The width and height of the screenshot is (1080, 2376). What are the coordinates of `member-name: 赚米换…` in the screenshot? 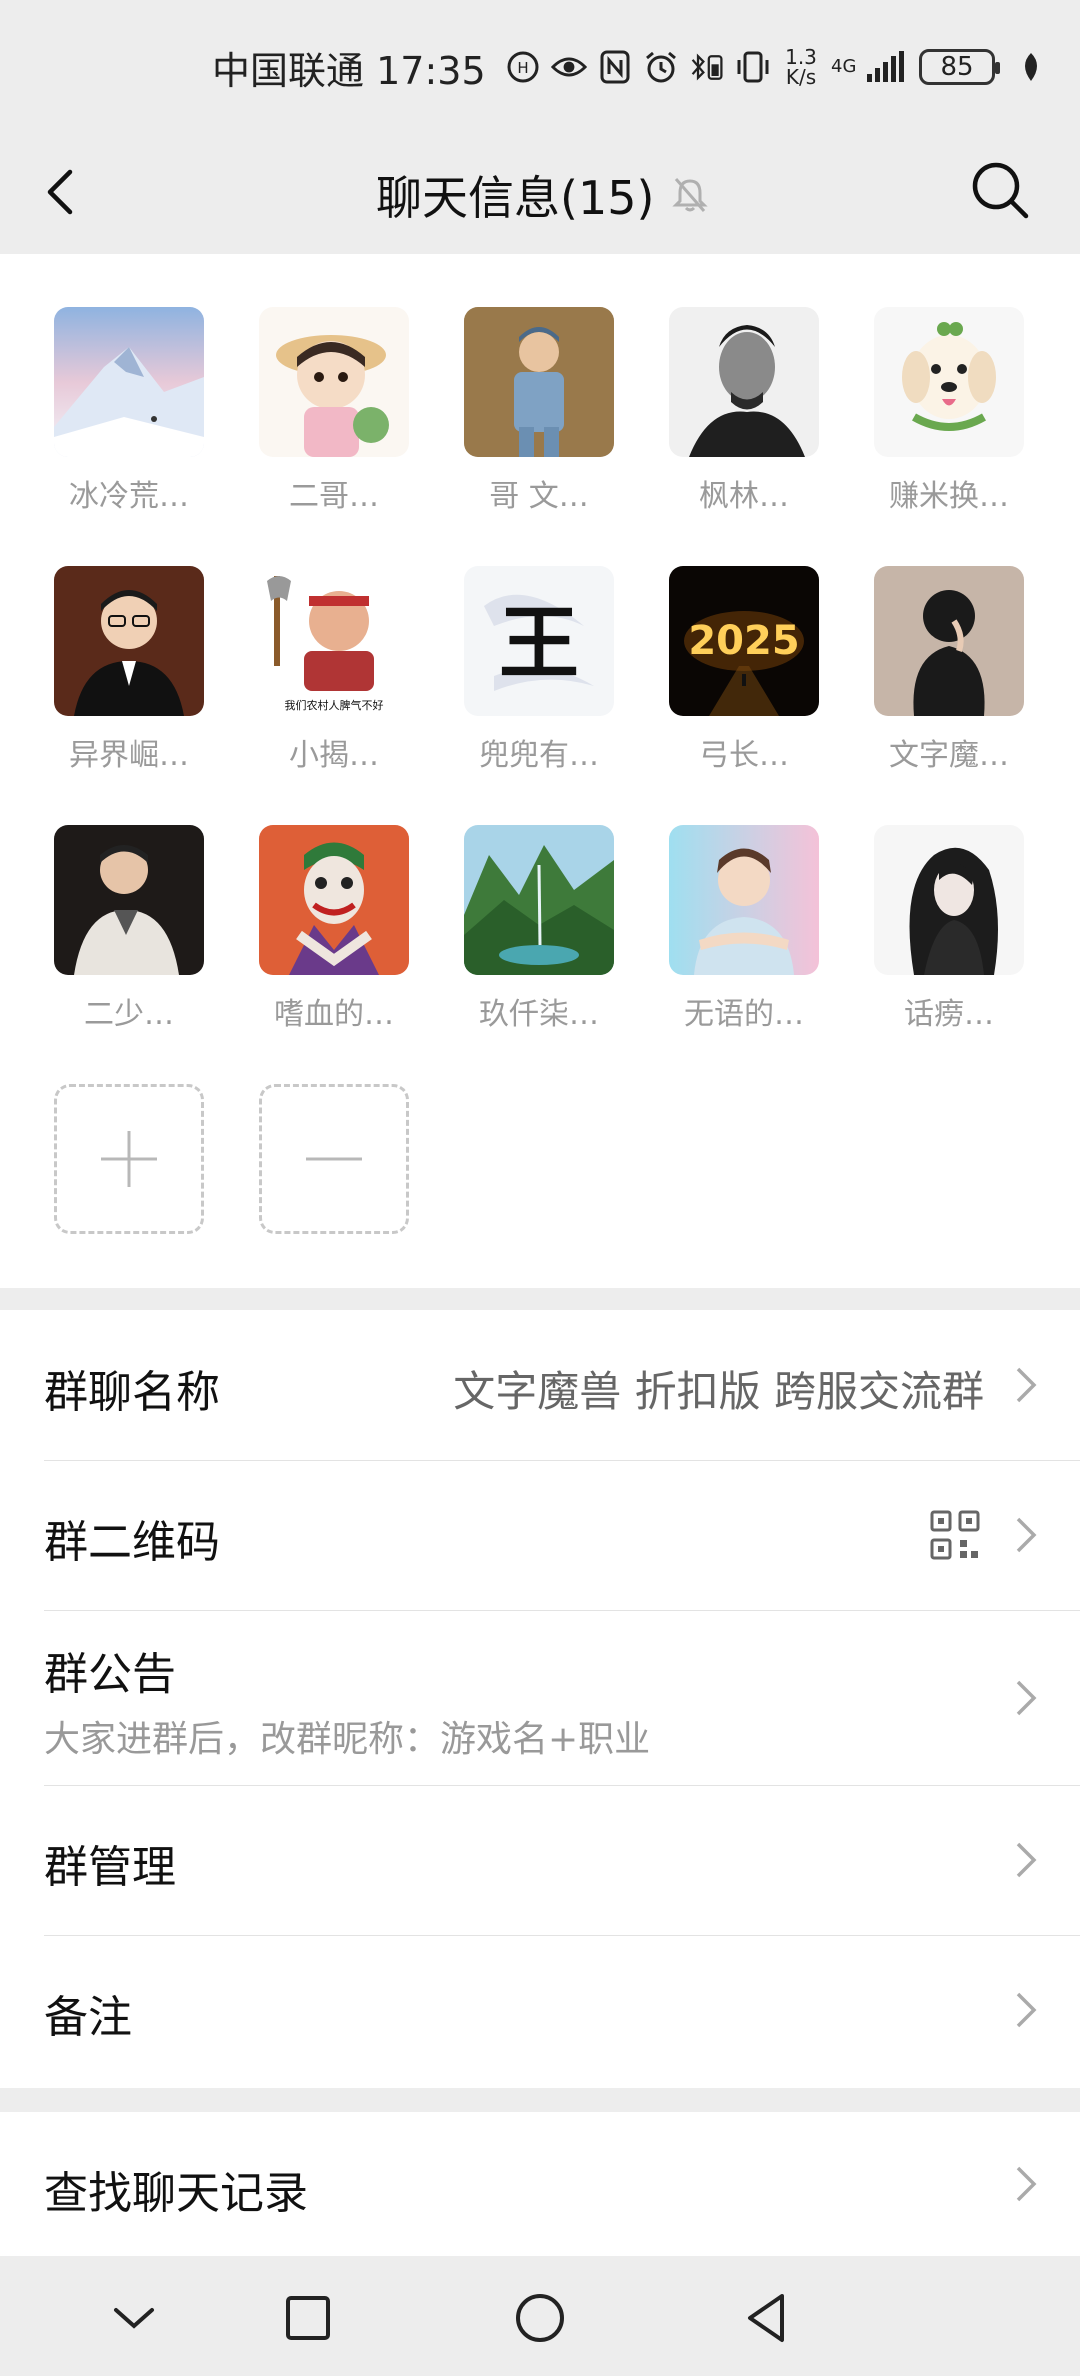 It's located at (949, 496).